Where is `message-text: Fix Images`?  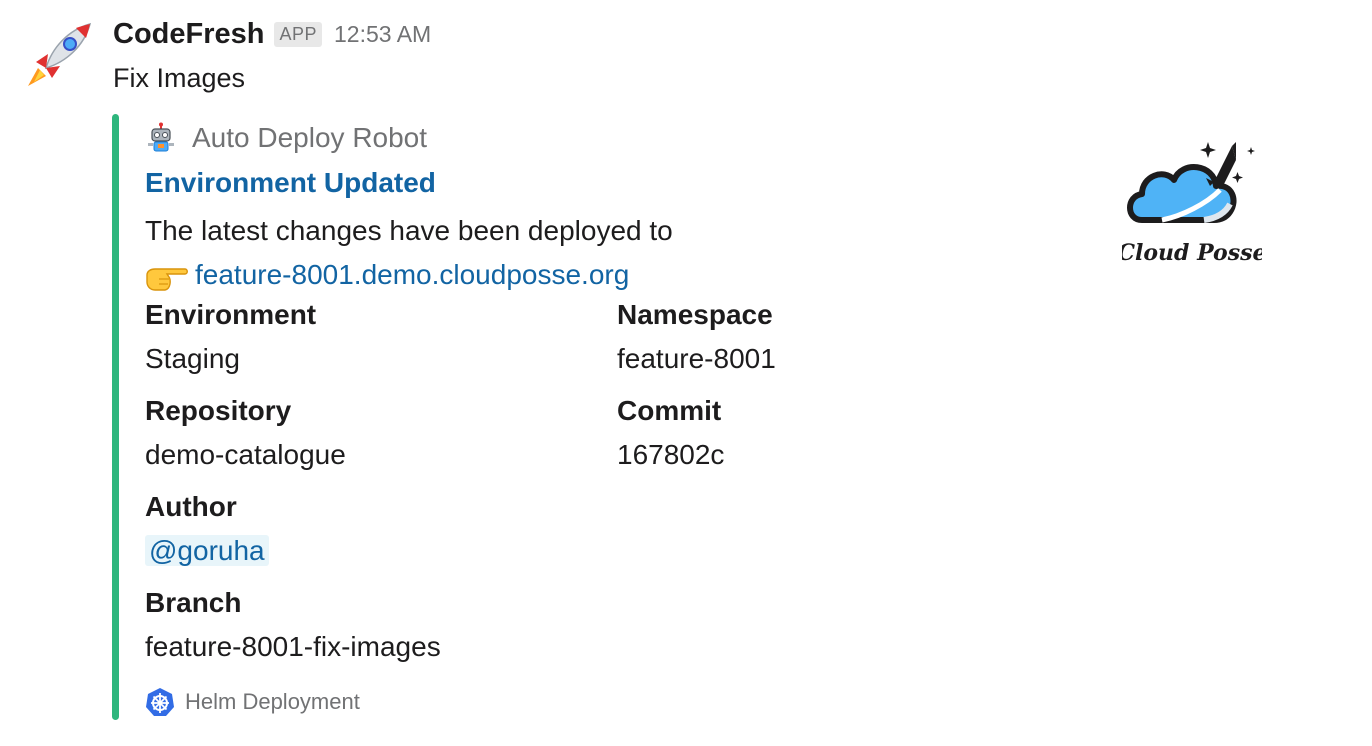
message-text: Fix Images is located at coordinates (179, 78).